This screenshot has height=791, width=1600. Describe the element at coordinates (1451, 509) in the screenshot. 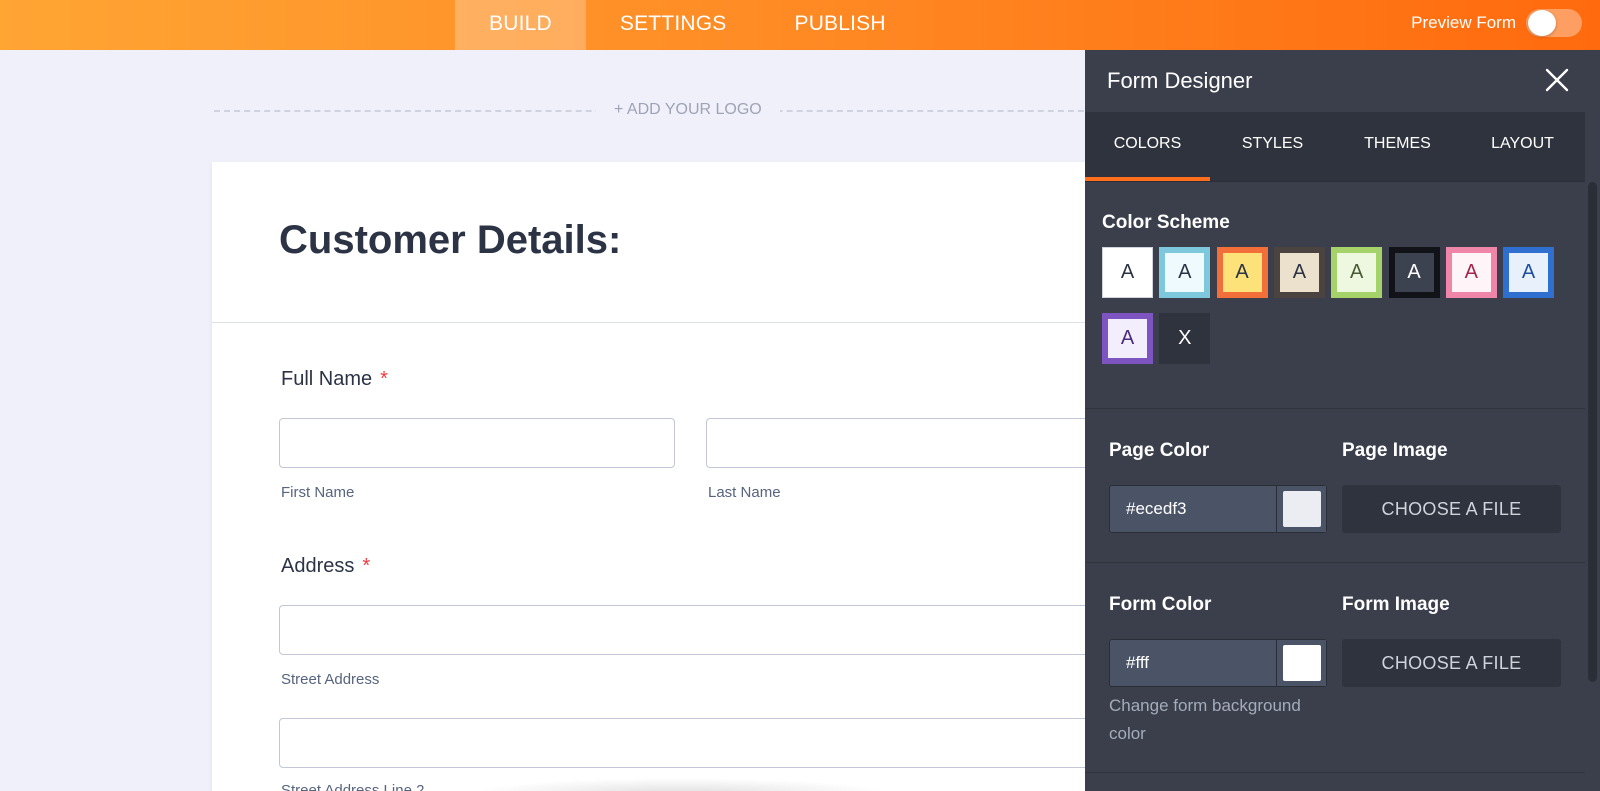

I see `page-image-choose-button: CHOOSE A FILE` at that location.